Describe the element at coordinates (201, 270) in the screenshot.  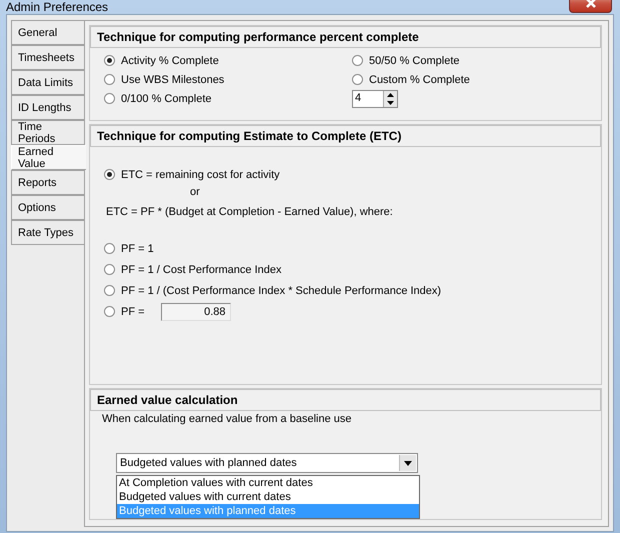
I see `option-label: PF = 1 / Cost Performance Index` at that location.